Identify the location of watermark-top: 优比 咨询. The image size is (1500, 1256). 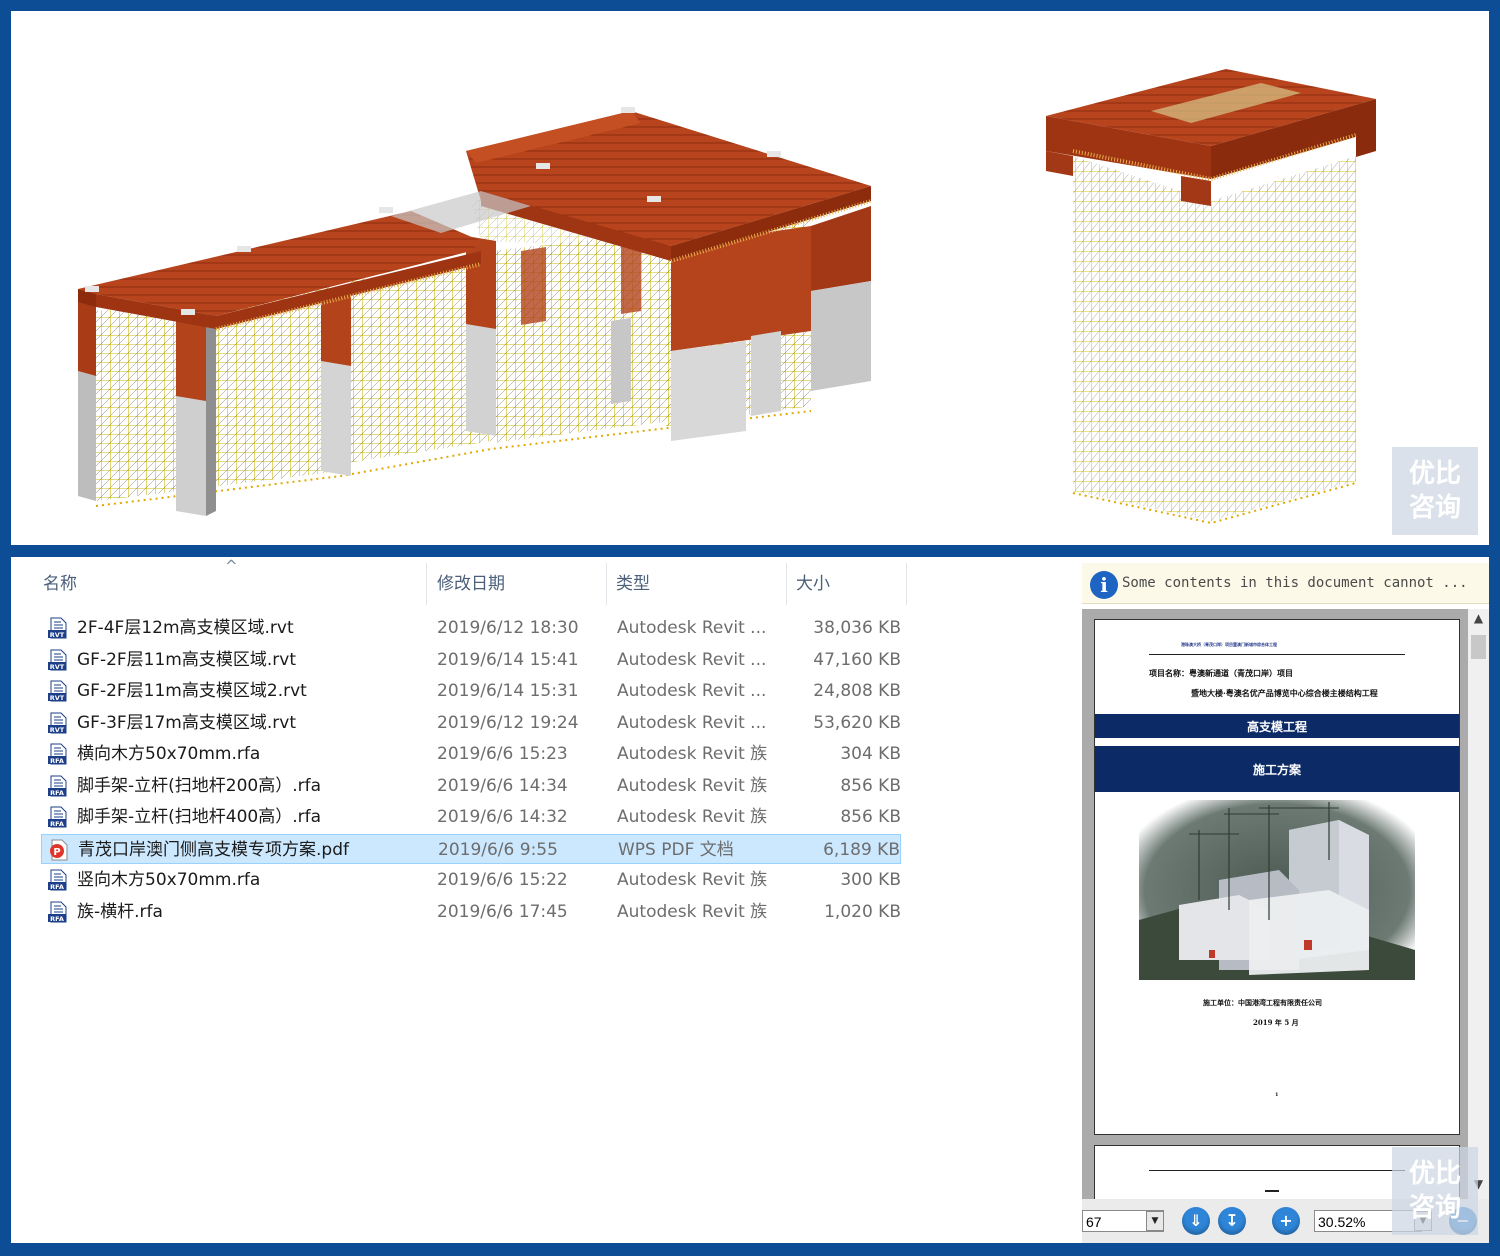
(1435, 491).